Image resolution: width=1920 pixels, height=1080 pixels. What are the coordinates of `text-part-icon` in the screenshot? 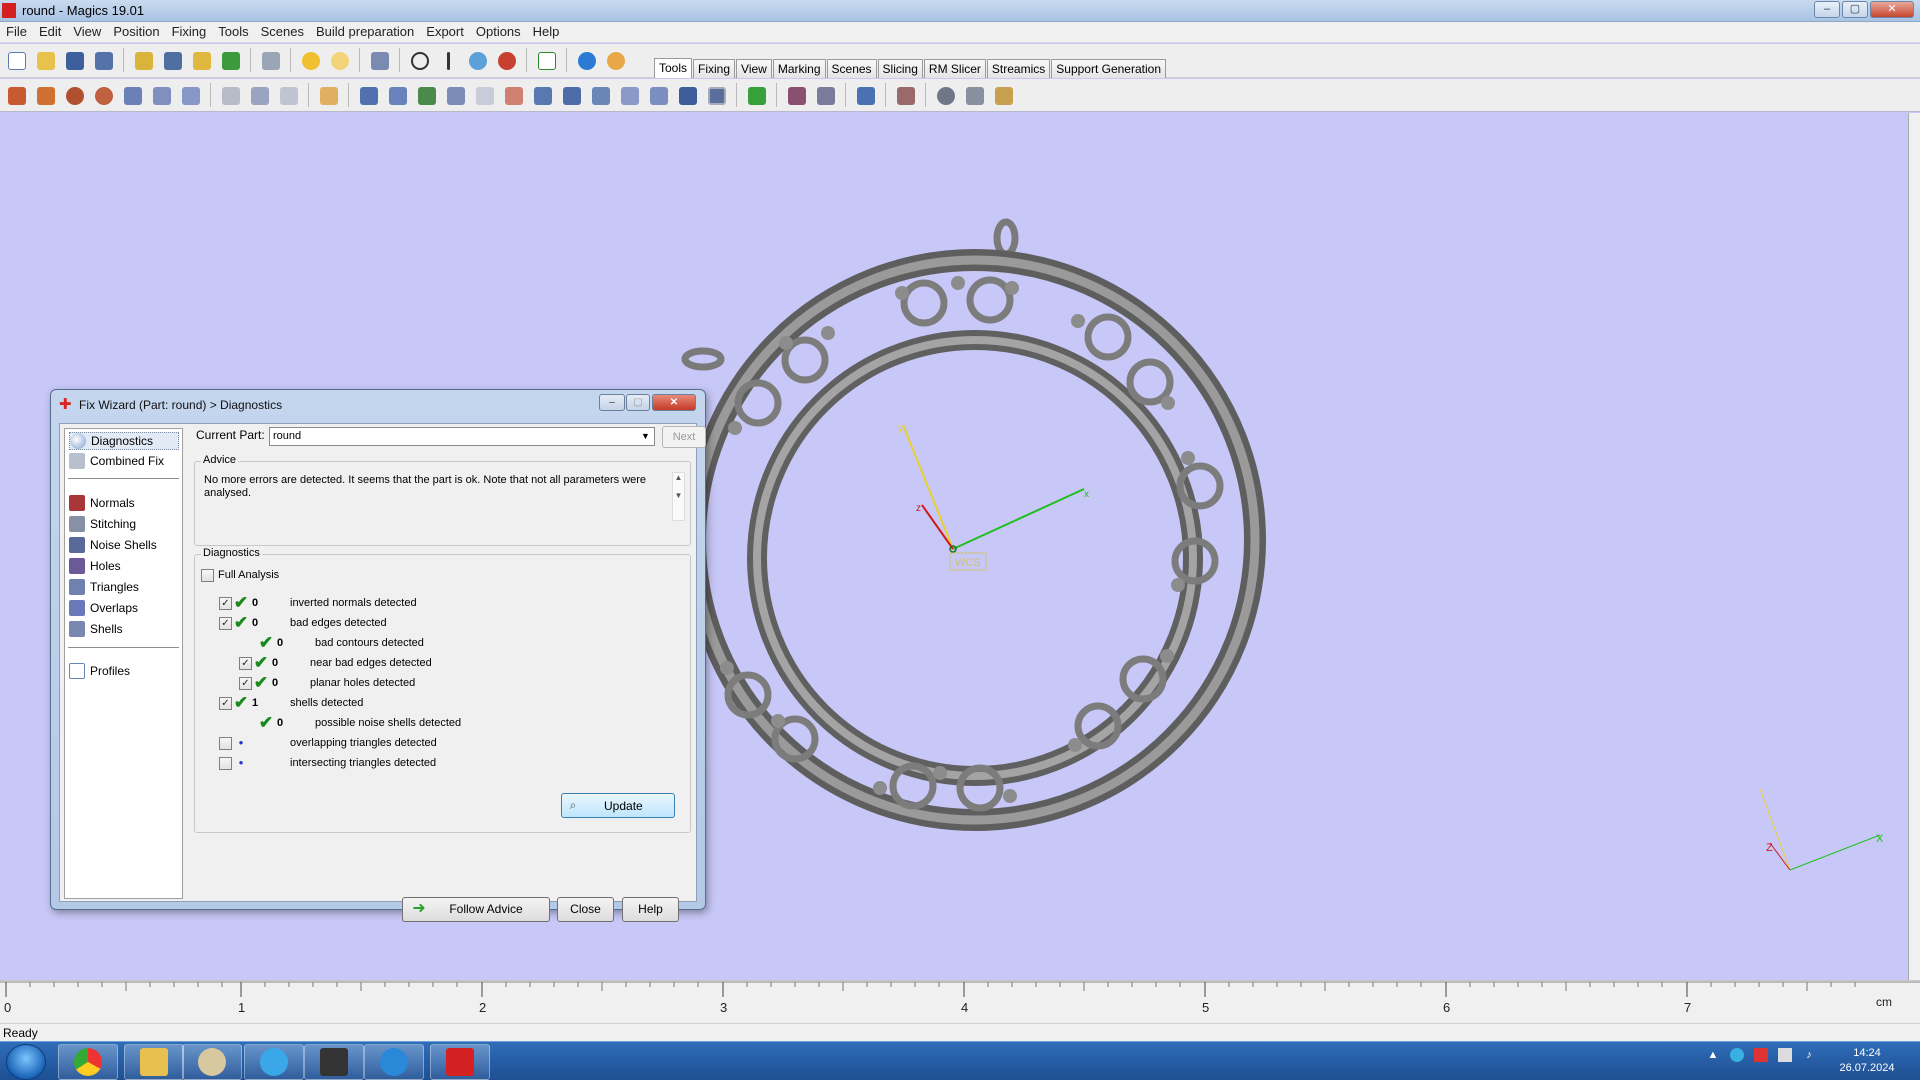 It's located at (397, 95).